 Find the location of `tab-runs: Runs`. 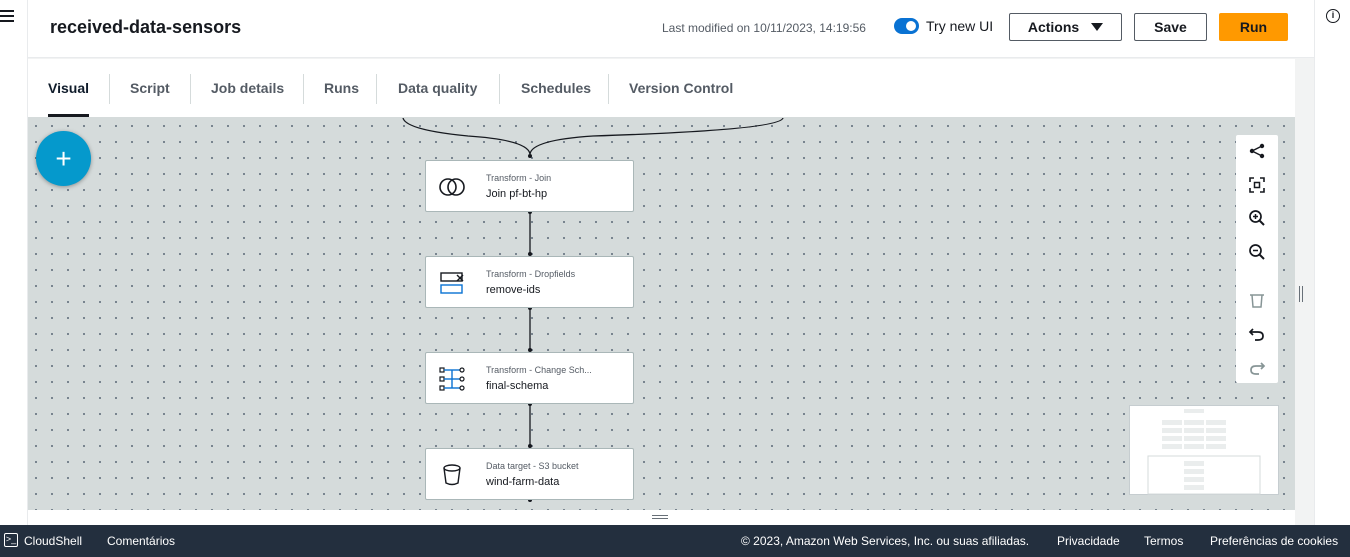

tab-runs: Runs is located at coordinates (341, 88).